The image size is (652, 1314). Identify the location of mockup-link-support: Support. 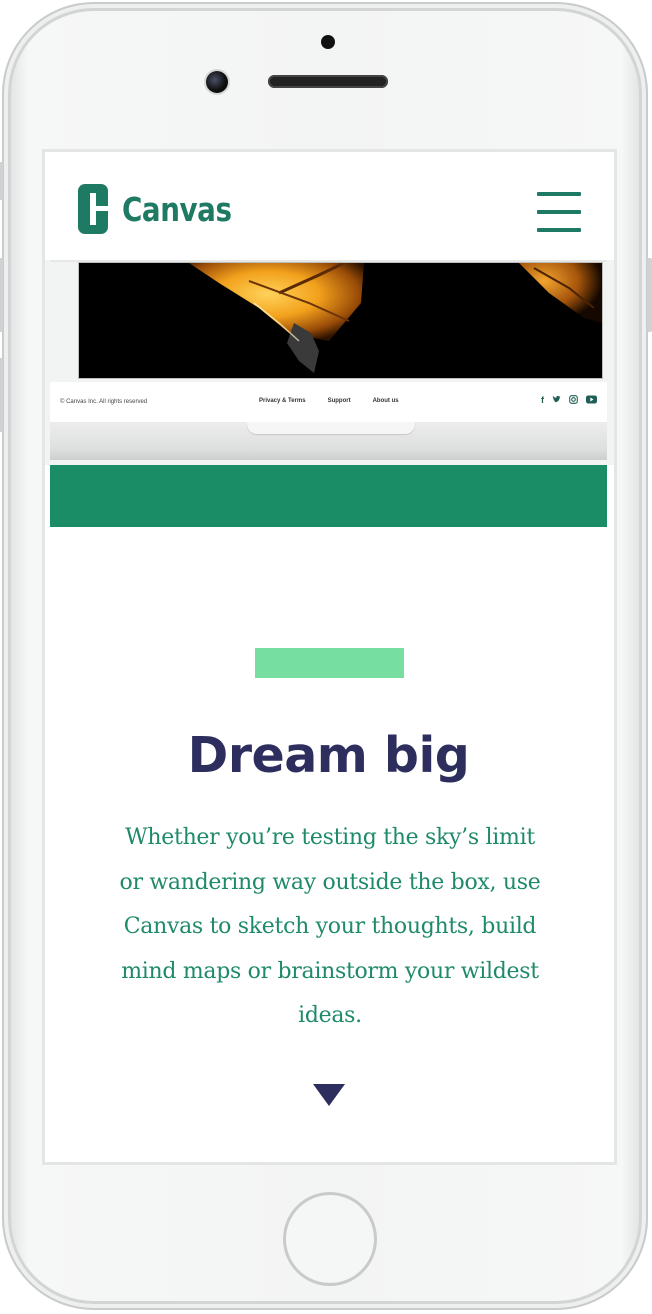
(339, 401).